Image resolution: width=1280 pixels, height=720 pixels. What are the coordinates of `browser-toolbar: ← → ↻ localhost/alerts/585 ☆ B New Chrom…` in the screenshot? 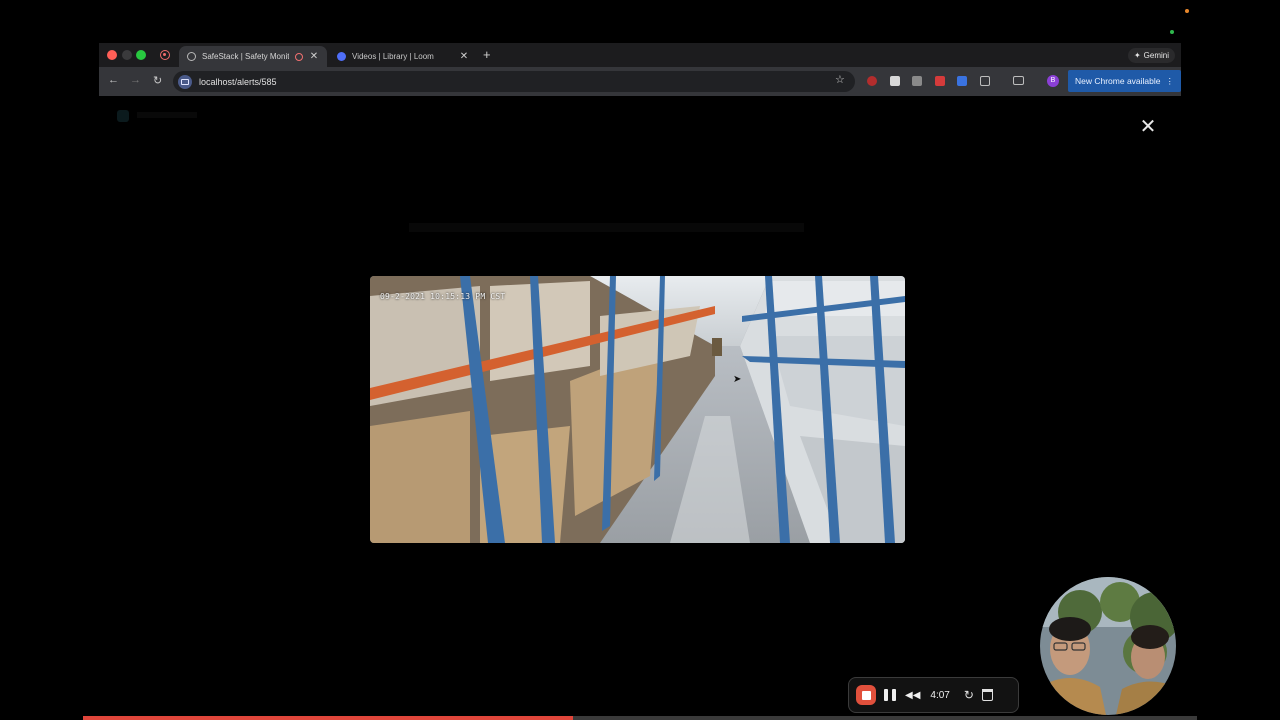 It's located at (640, 81).